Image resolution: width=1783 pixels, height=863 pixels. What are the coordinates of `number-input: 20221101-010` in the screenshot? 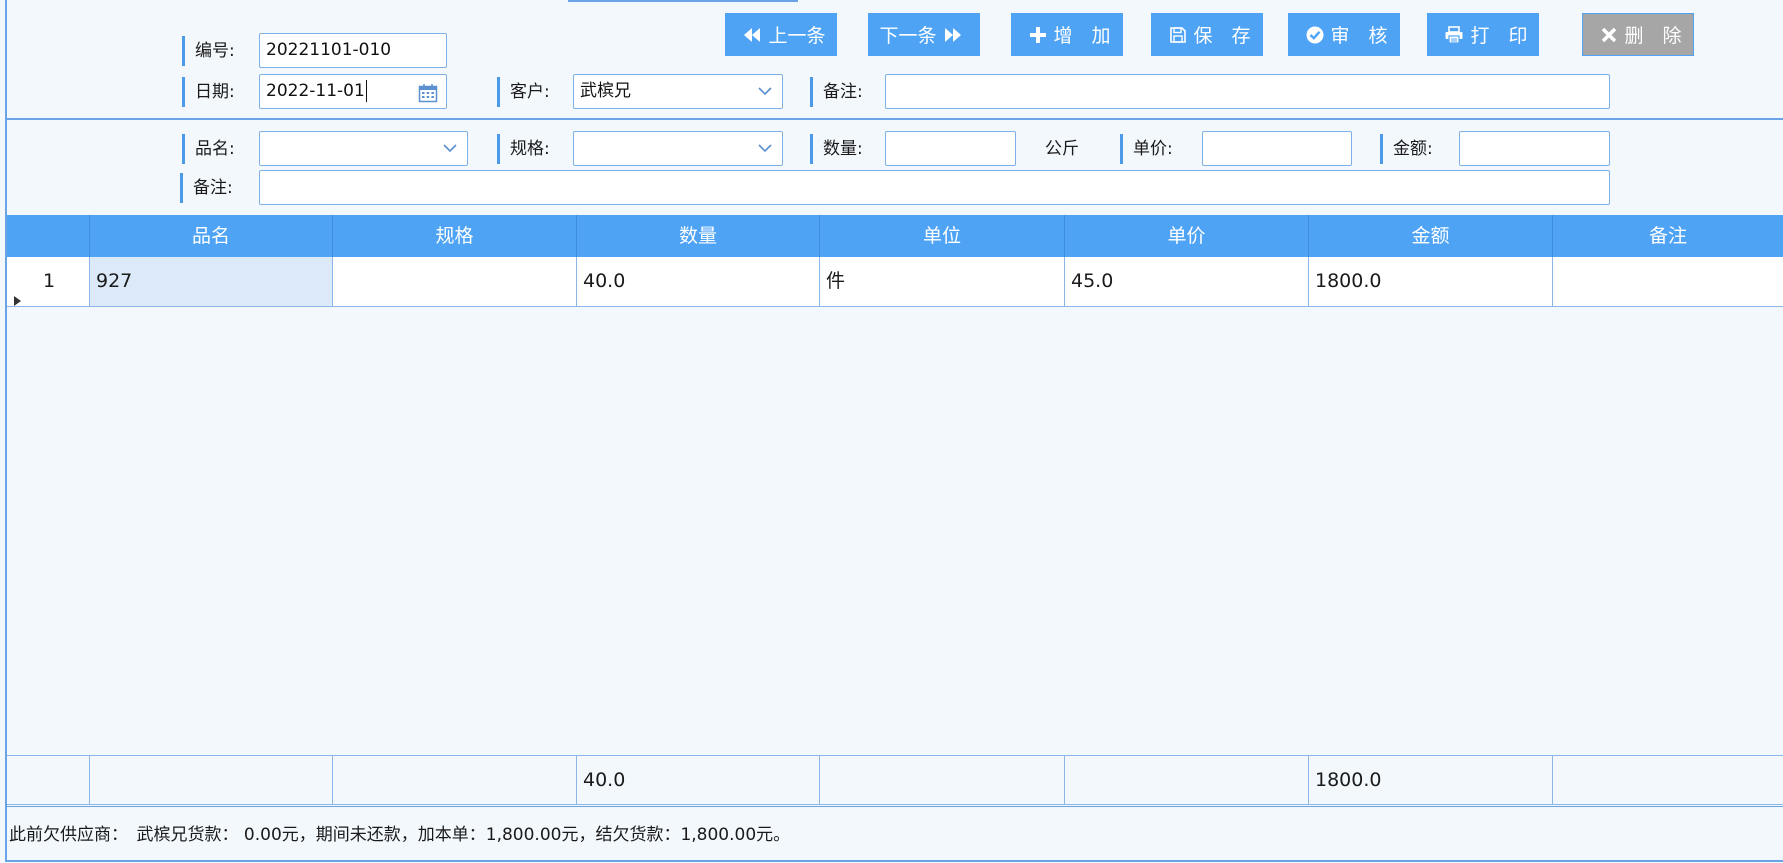 It's located at (353, 50).